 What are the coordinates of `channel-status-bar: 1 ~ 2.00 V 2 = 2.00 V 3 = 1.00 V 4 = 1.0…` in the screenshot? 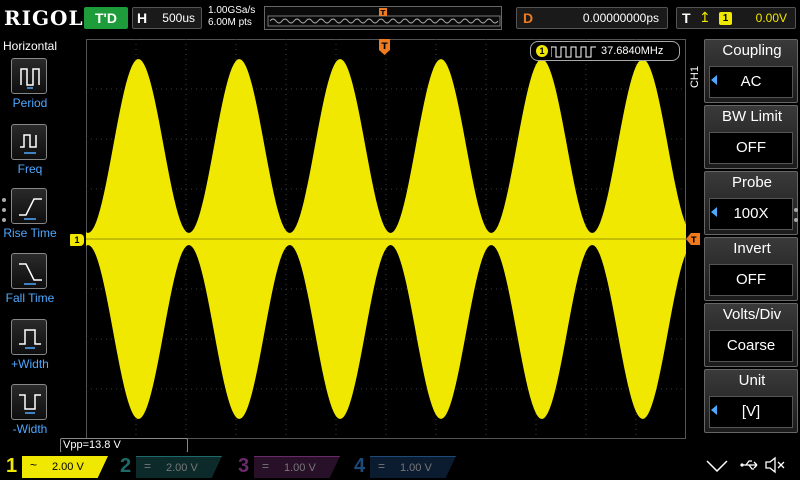 It's located at (400, 466).